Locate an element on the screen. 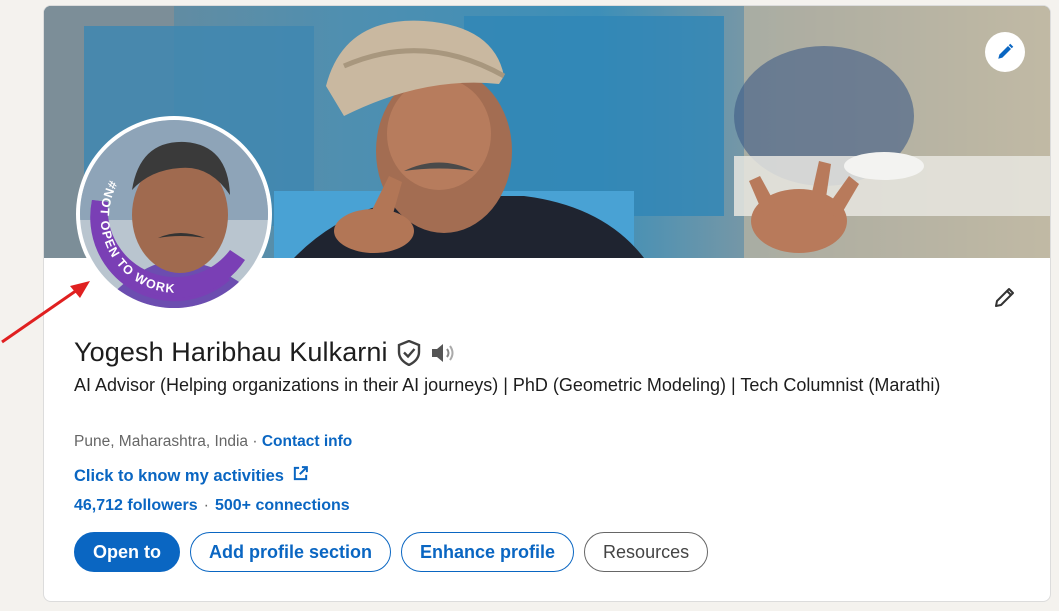 Image resolution: width=1059 pixels, height=611 pixels. stats-row: 46,712 followers · 500+ connections is located at coordinates (212, 506).